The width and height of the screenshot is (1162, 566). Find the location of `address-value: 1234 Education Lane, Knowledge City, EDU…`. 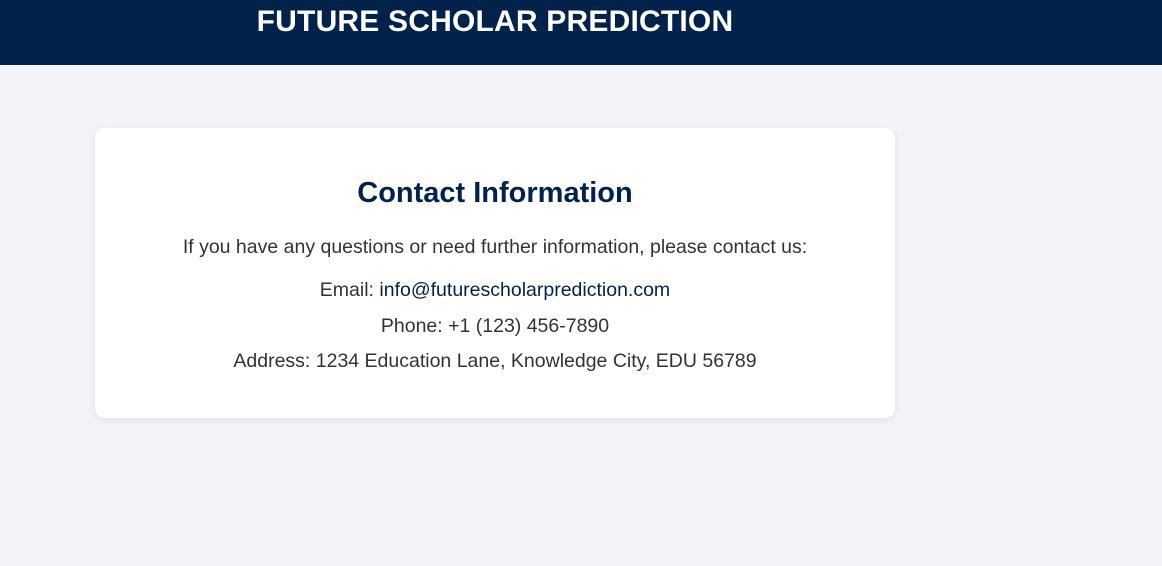

address-value: 1234 Education Lane, Knowledge City, EDU… is located at coordinates (536, 361).